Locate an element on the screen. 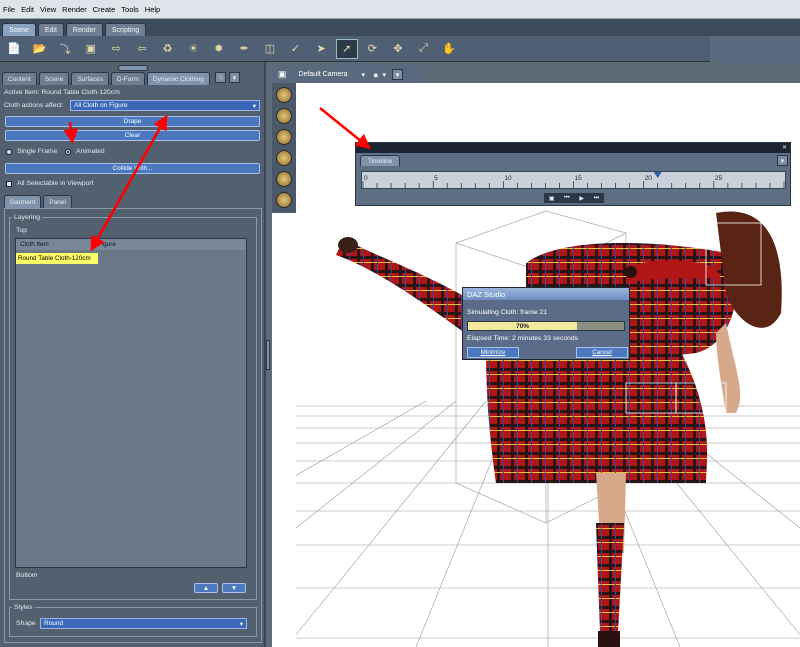  rewind-icon: ⏮ is located at coordinates (566, 198).